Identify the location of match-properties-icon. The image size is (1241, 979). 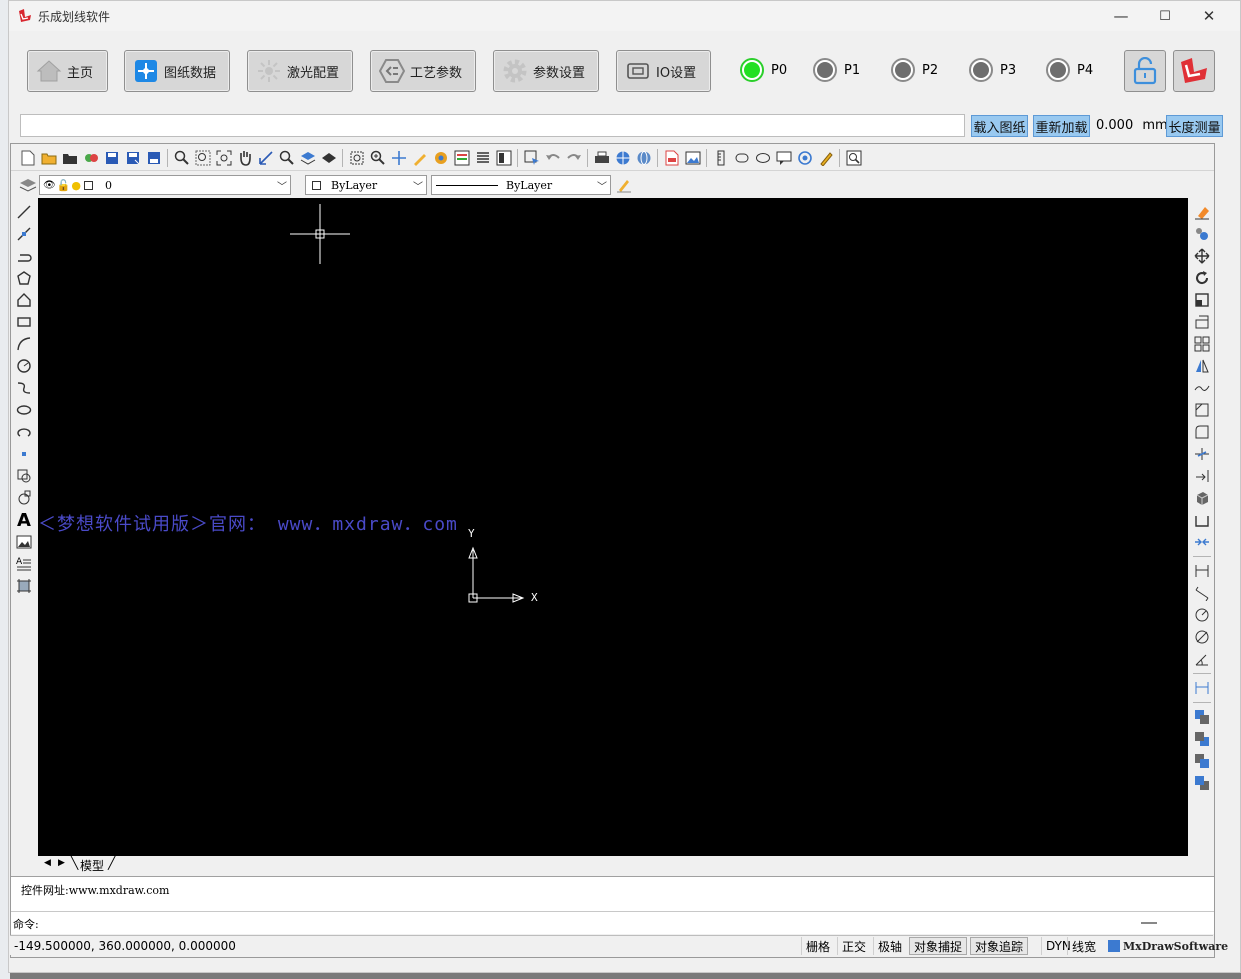
(623, 185).